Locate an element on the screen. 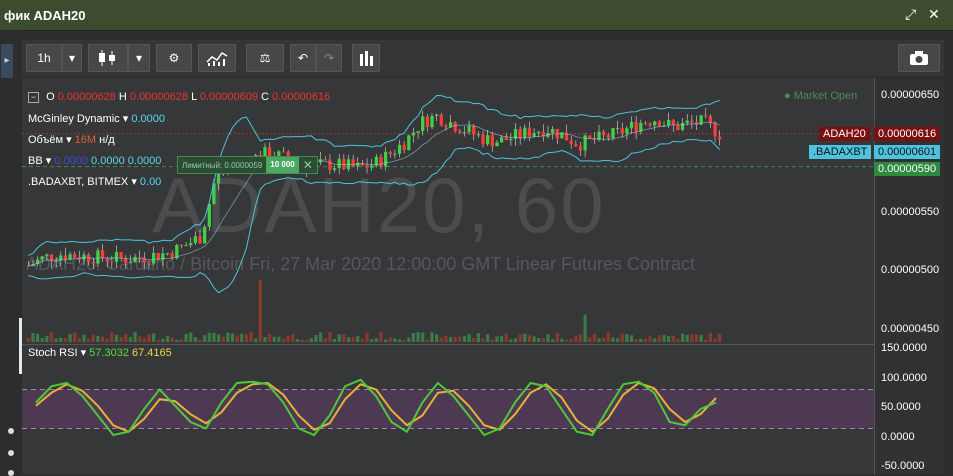  panel-toggle-icon: ▸ is located at coordinates (7, 61).